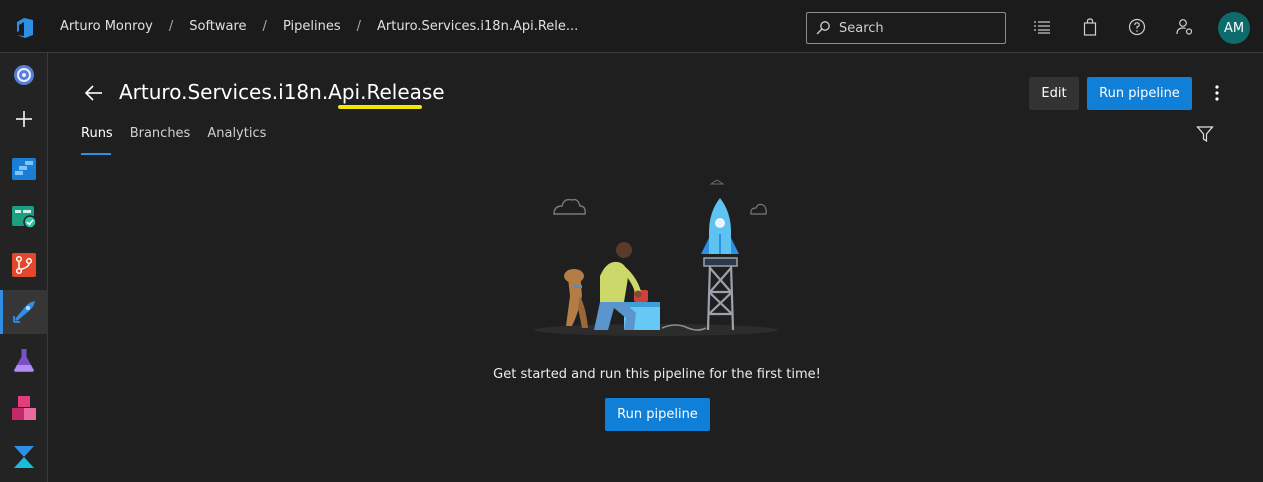 Image resolution: width=1263 pixels, height=482 pixels. Describe the element at coordinates (24, 408) in the screenshot. I see `artifacts-icon` at that location.